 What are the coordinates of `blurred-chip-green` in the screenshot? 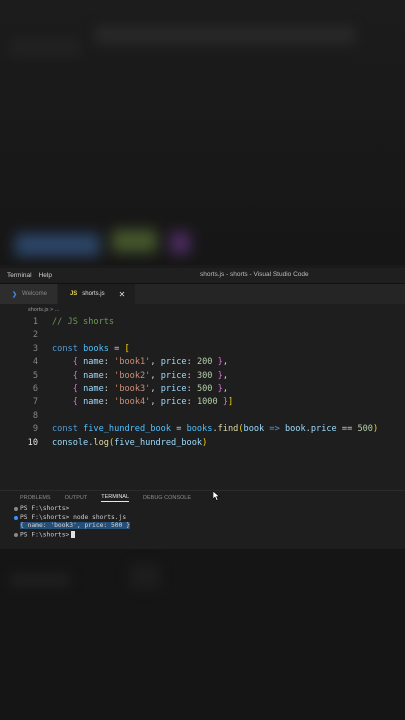 It's located at (134, 241).